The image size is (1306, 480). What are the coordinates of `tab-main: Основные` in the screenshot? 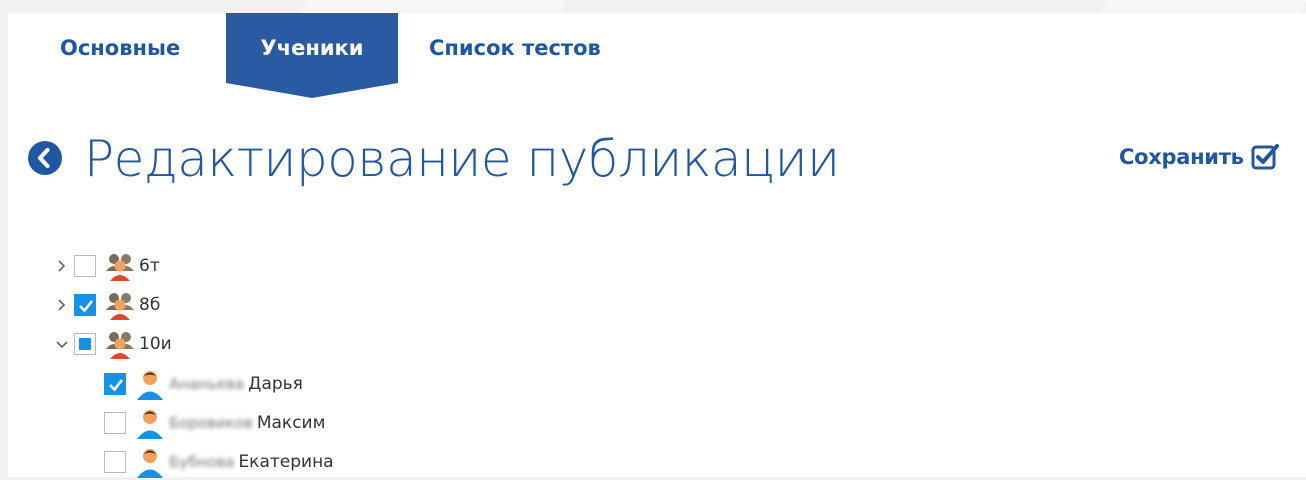 It's located at (120, 48).